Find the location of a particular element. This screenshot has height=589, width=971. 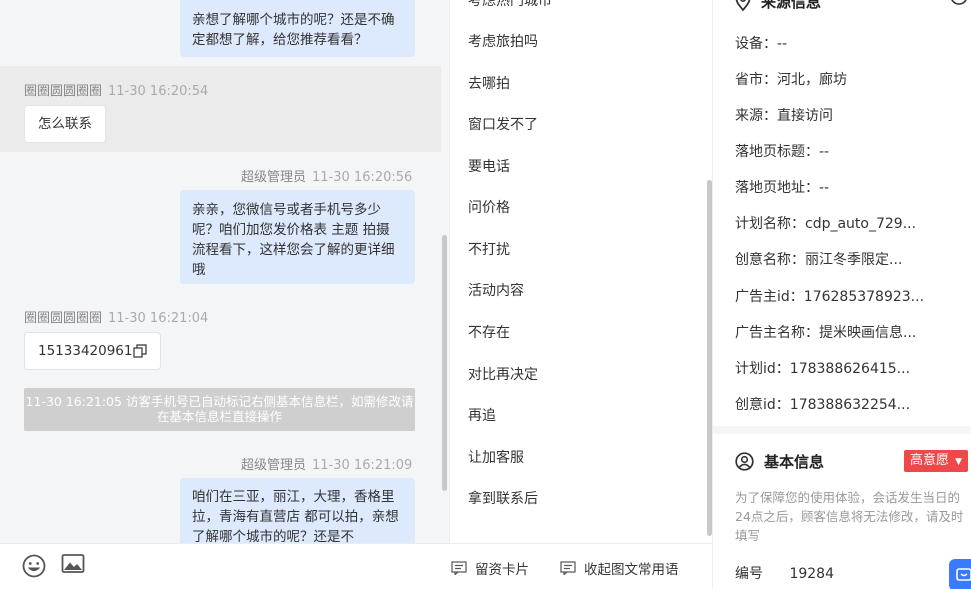

quick-reply-item: 不打扰 is located at coordinates (489, 249).